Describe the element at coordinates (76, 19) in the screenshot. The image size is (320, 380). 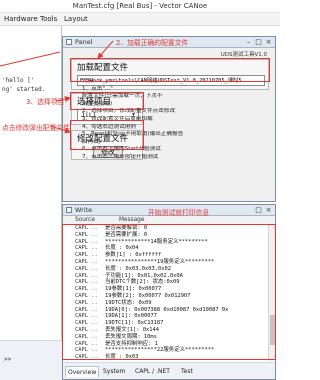
I see `menu-item-layout: Layout` at that location.